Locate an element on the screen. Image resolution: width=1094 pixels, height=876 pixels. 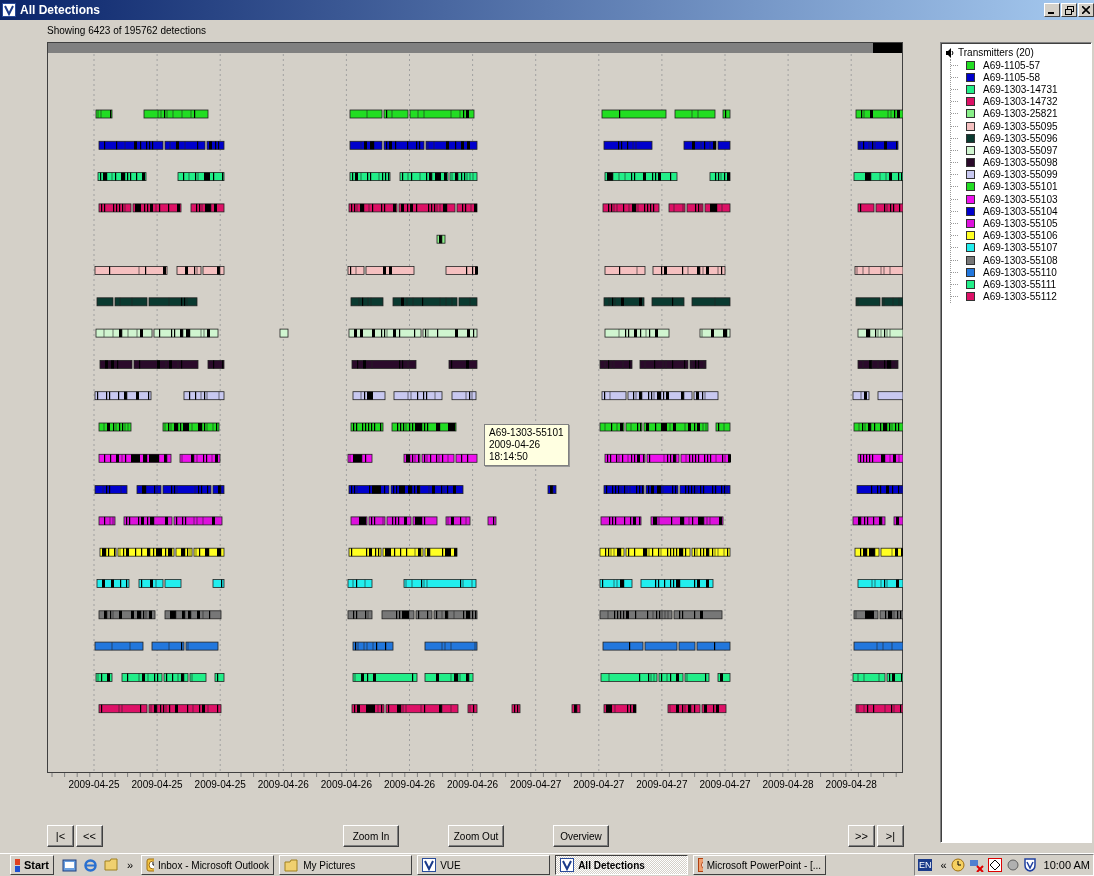
flag-icon is located at coordinates (17, 865).